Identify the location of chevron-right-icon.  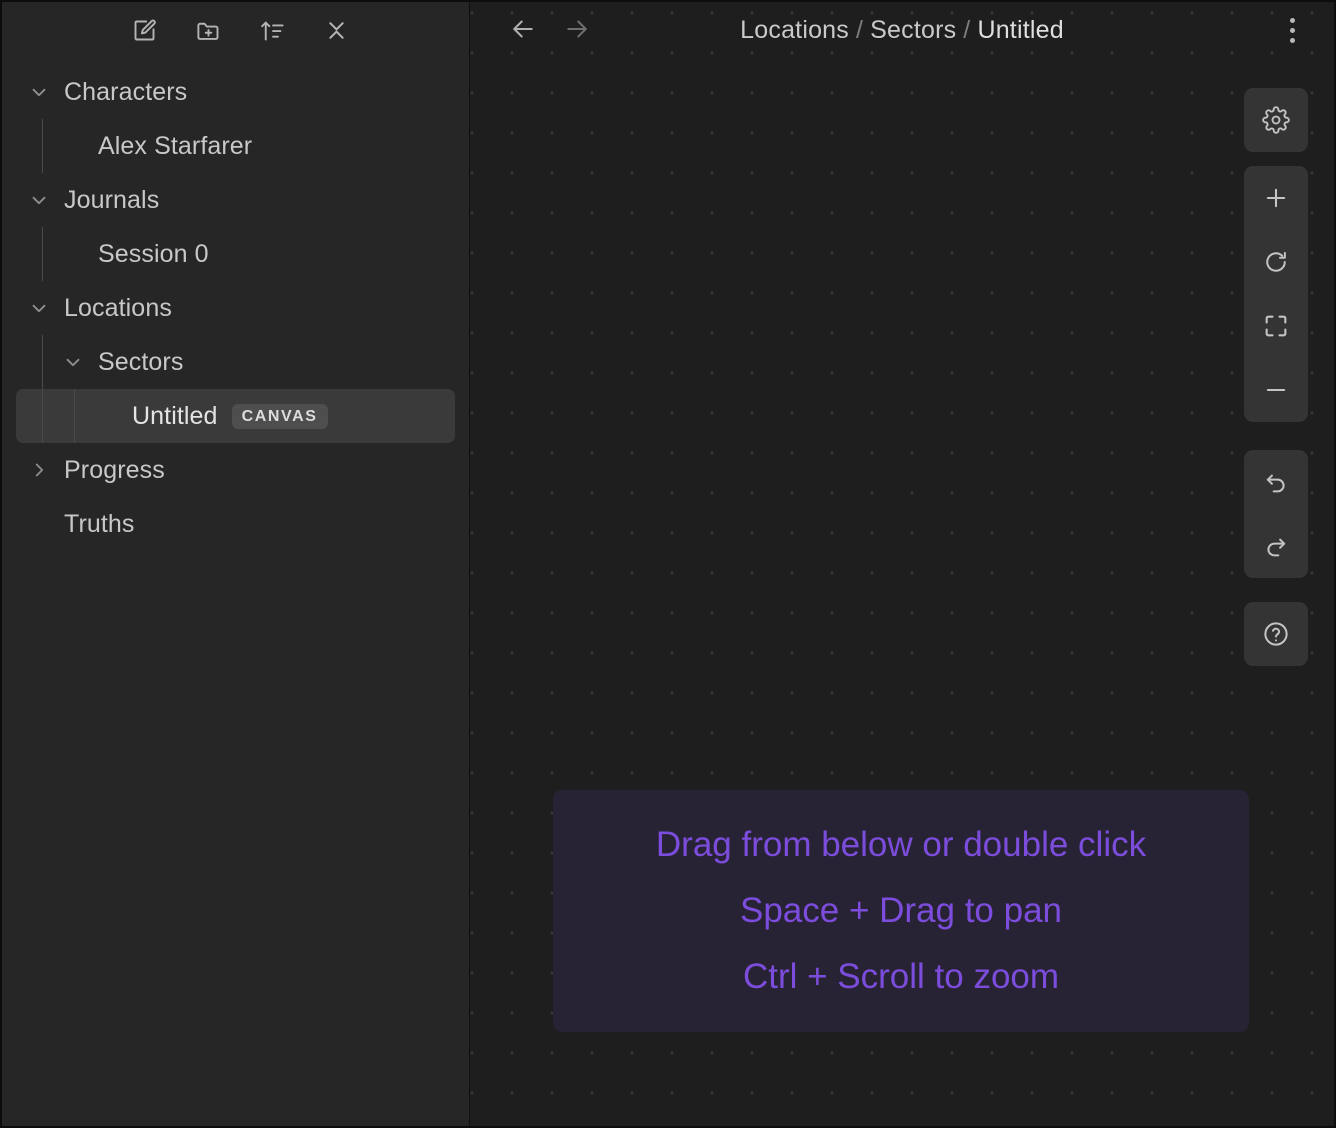
(39, 470).